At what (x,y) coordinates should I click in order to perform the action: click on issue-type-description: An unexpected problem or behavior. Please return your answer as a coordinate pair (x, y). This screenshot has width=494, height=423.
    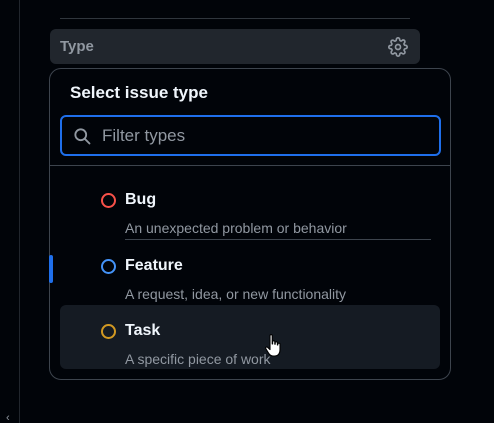
    Looking at the image, I should click on (236, 228).